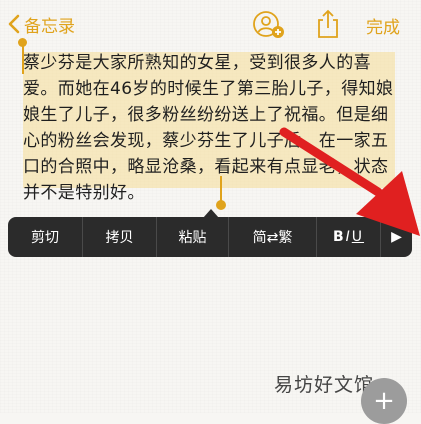 Image resolution: width=421 pixels, height=424 pixels. I want to click on red-arrow-icon, so click(349, 181).